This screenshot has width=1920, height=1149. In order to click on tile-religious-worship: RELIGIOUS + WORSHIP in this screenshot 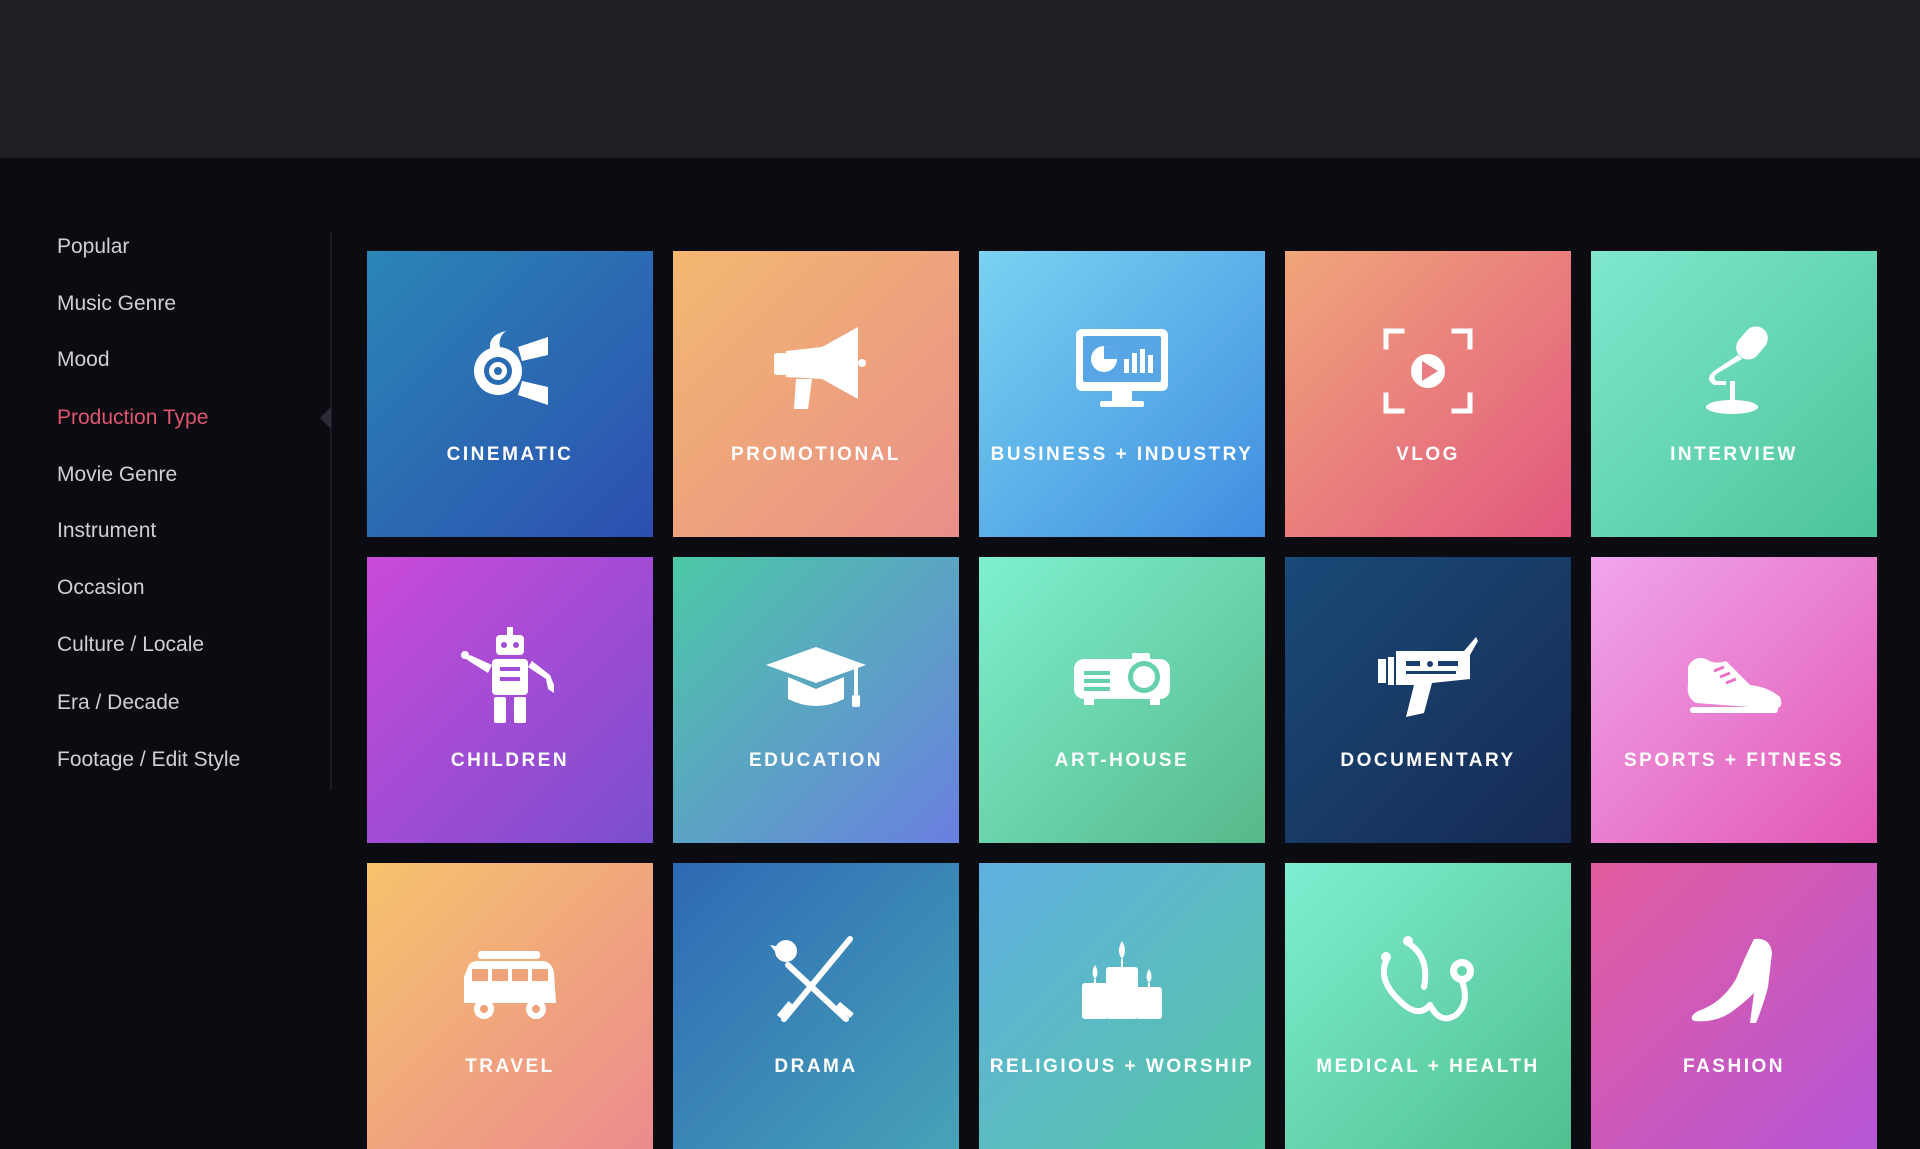, I will do `click(1122, 1006)`.